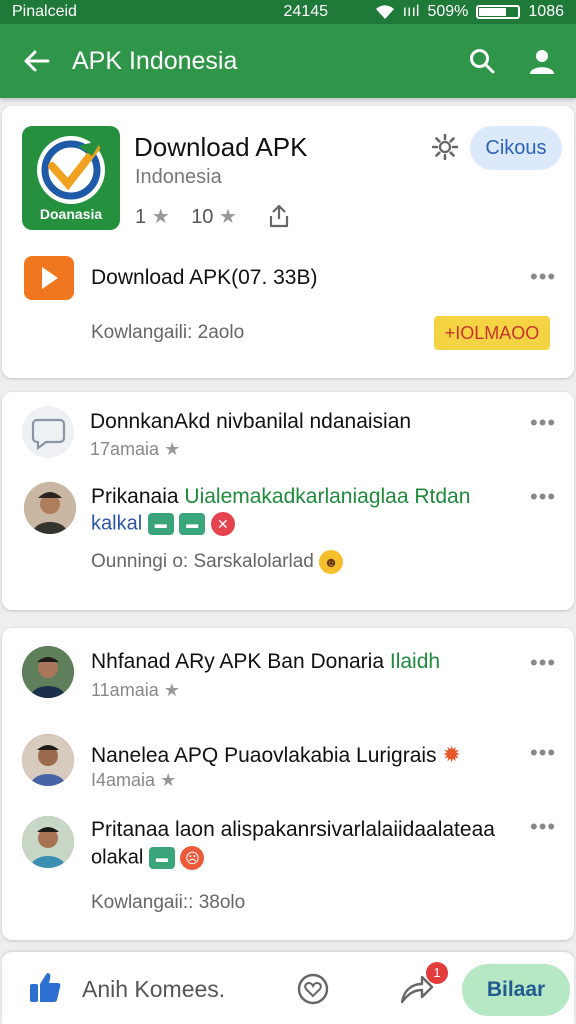 This screenshot has height=1024, width=576. I want to click on heart-icon, so click(313, 989).